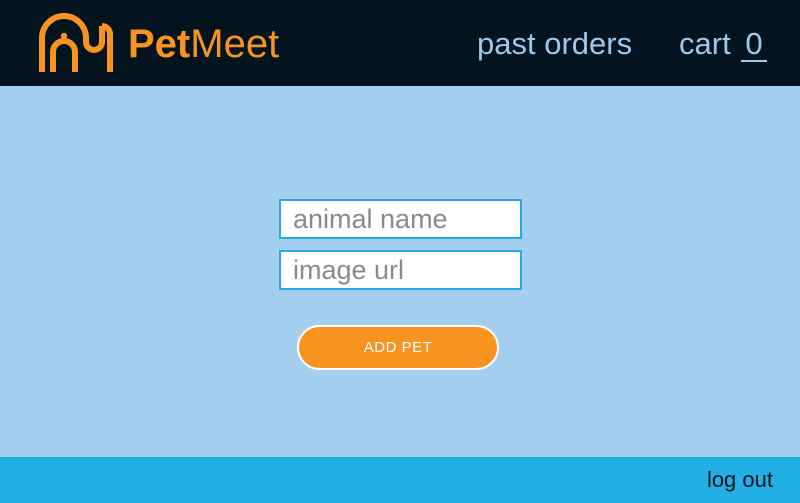 The width and height of the screenshot is (800, 503). I want to click on elephant-logo-icon, so click(76, 42).